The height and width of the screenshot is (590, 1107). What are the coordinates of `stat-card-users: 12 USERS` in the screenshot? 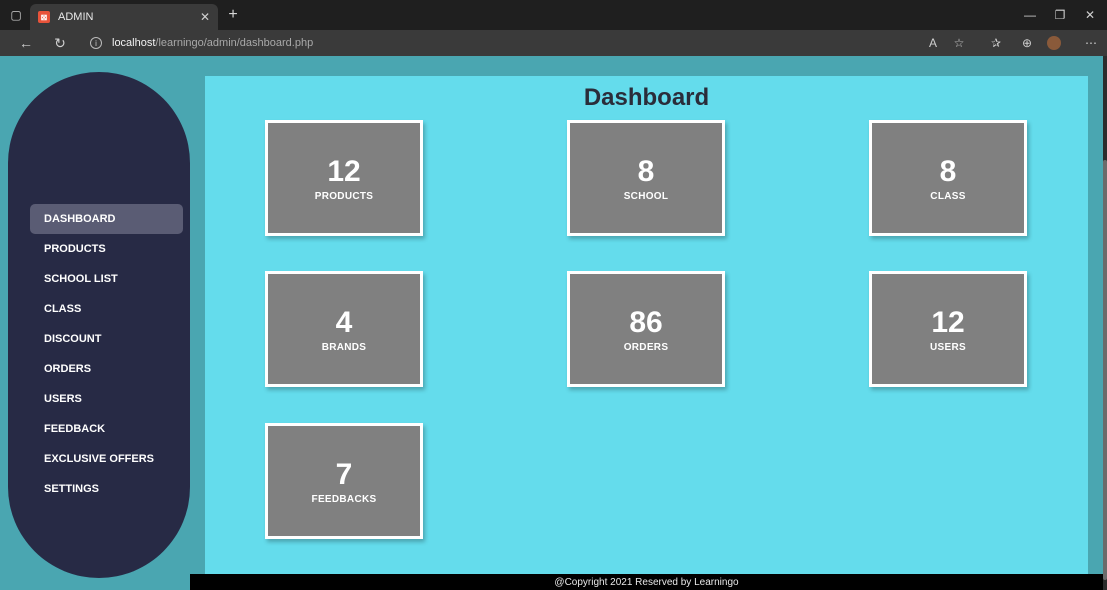 It's located at (948, 329).